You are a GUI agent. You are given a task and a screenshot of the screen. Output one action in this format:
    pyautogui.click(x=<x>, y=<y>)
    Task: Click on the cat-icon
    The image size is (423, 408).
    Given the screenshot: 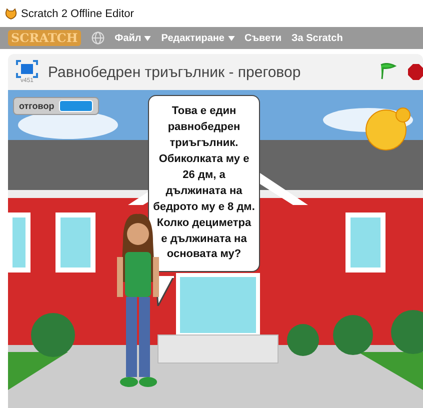 What is the action you would take?
    pyautogui.click(x=11, y=14)
    